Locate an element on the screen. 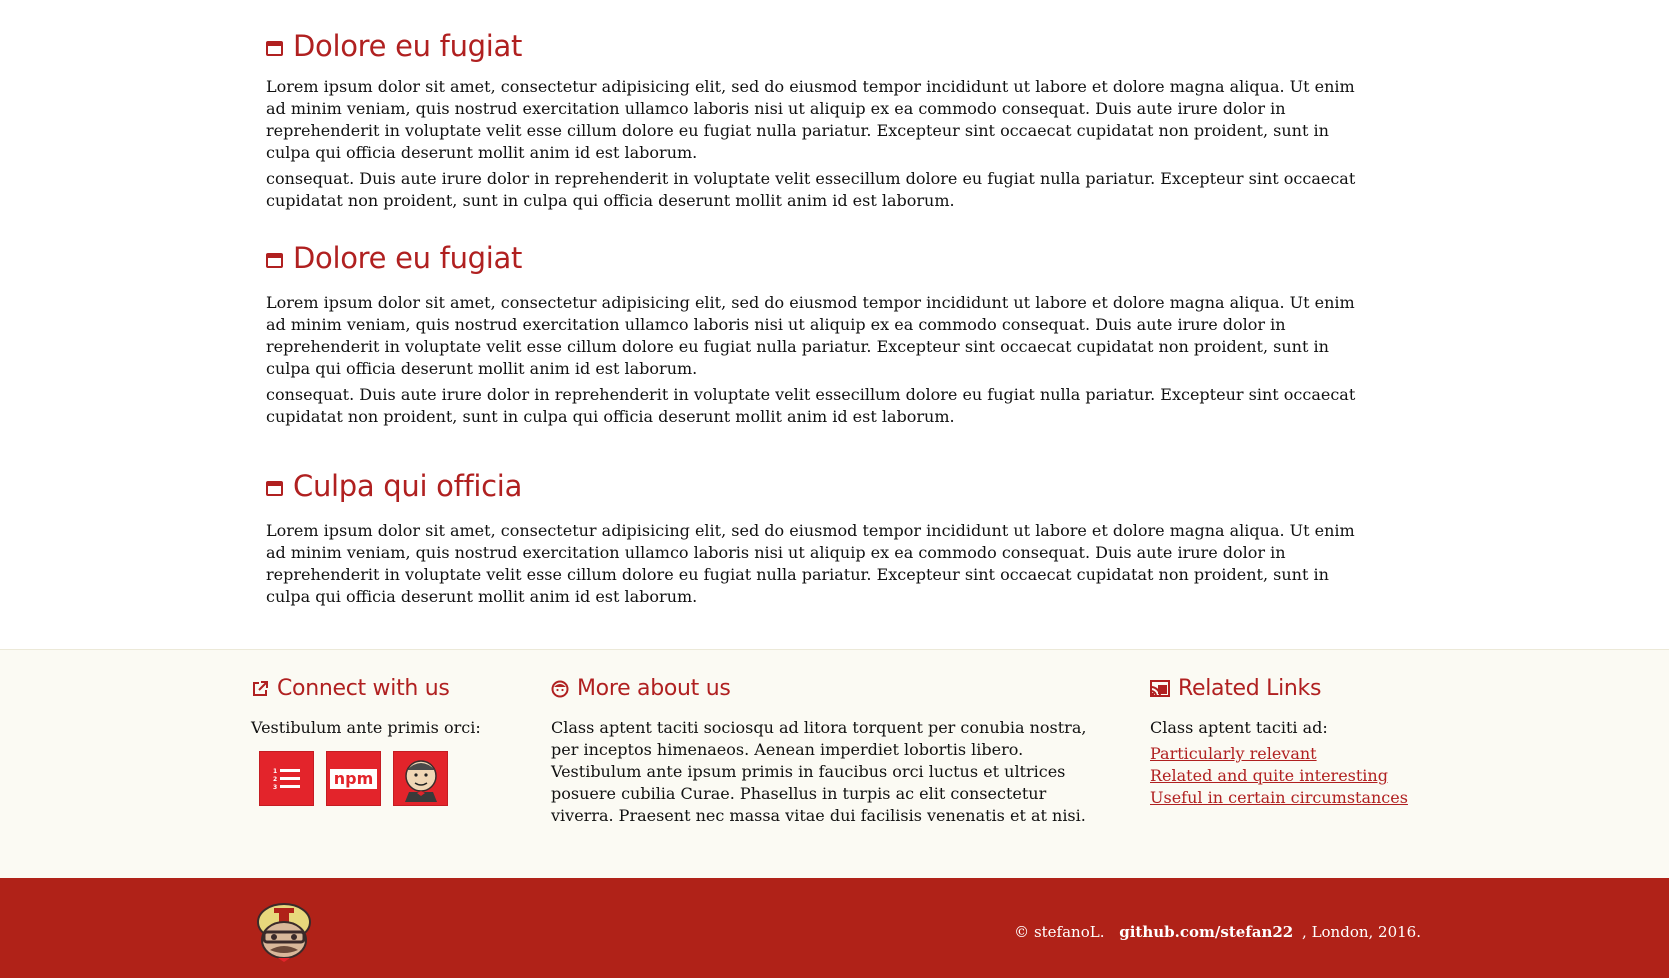 This screenshot has width=1669, height=978. list-numbered-button: 1 2 3 is located at coordinates (286, 778).